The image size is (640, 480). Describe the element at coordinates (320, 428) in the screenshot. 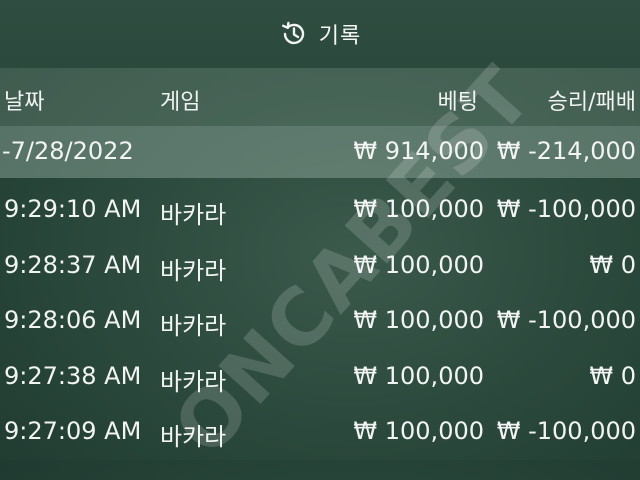

I see `table-row: 9:27:09 AM 바카라 ₩ 100,000 ₩ -100,000` at that location.